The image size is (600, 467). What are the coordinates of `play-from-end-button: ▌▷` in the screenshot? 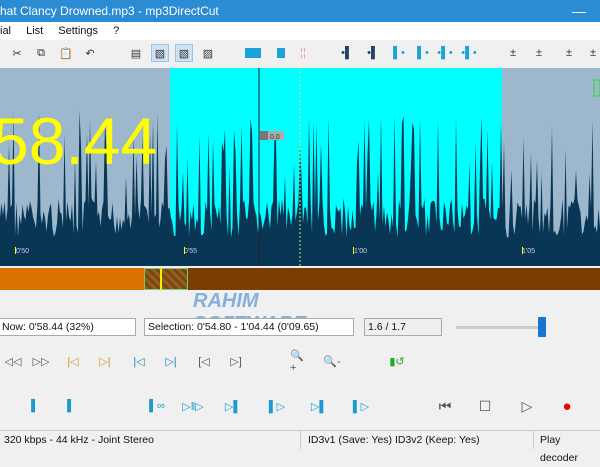 It's located at (361, 406).